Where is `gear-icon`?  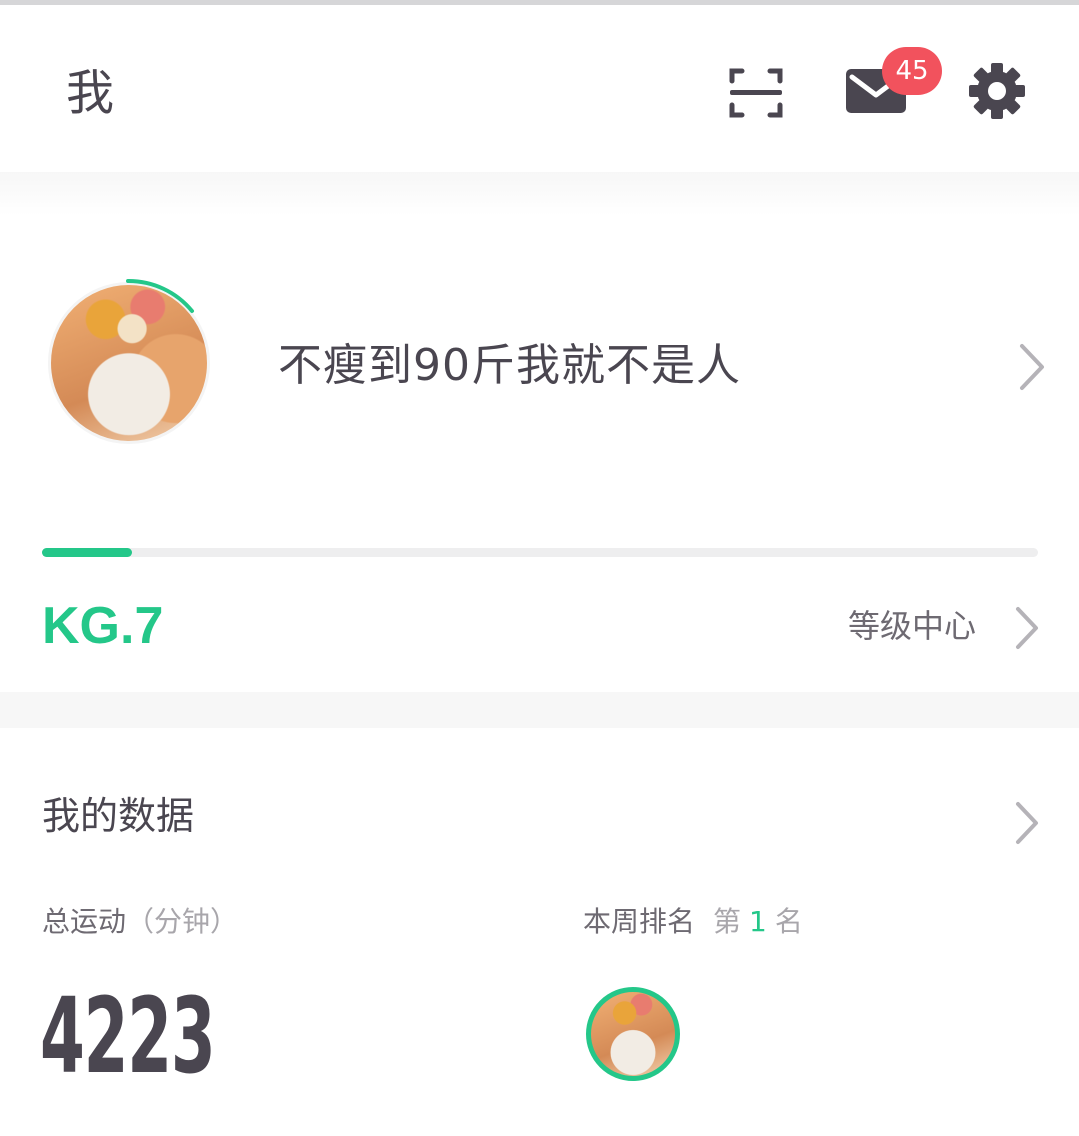 gear-icon is located at coordinates (997, 91).